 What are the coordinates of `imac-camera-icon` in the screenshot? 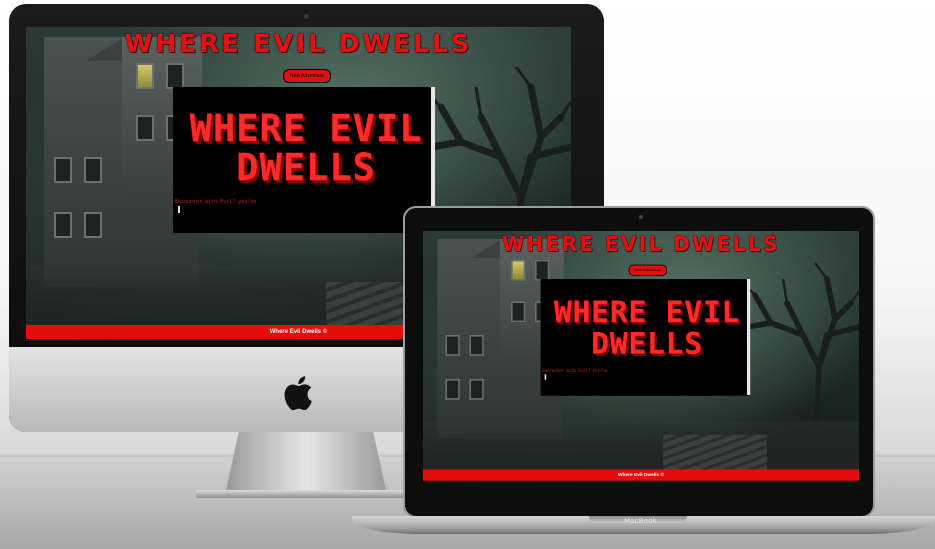 It's located at (306, 16).